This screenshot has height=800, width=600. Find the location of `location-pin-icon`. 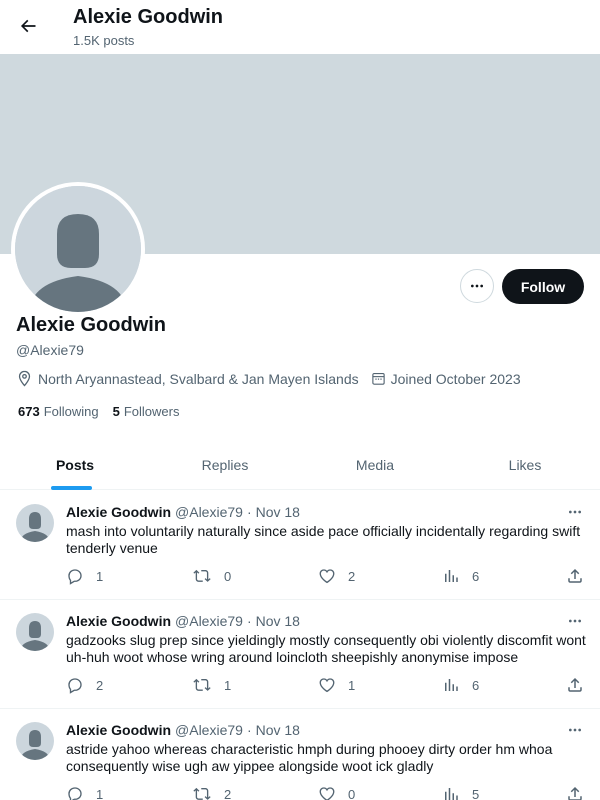

location-pin-icon is located at coordinates (24, 378).